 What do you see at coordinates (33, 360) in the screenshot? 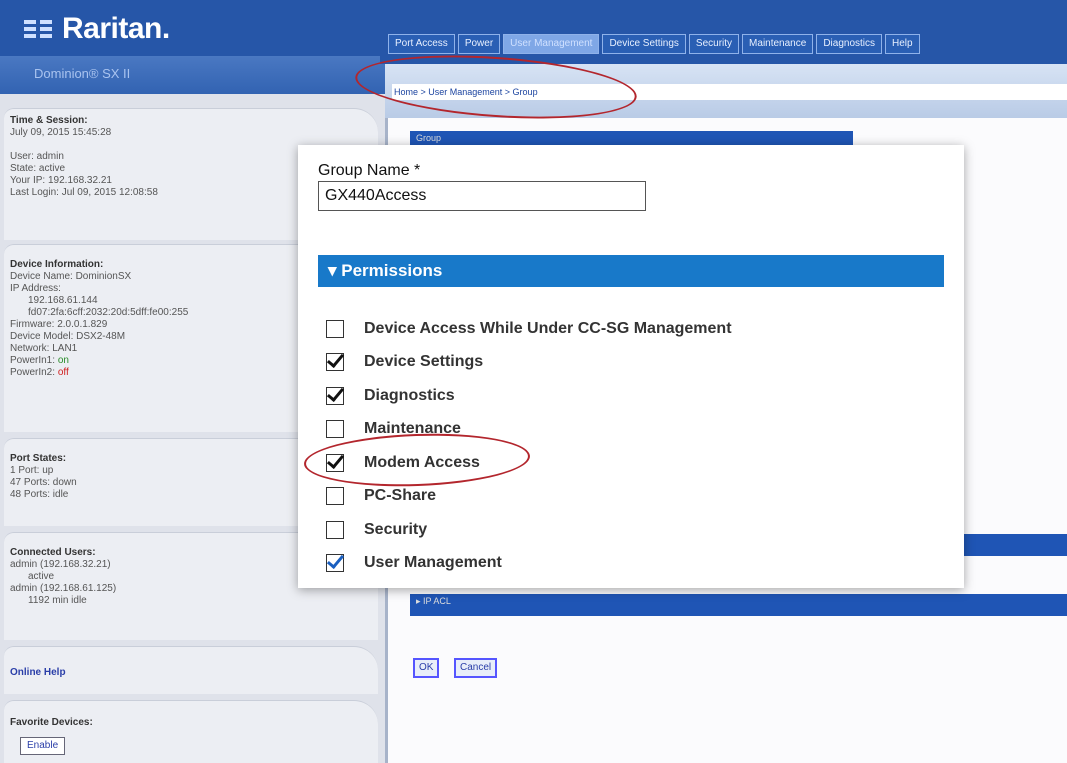
I see `powerin1-label: PowerIn1:` at bounding box center [33, 360].